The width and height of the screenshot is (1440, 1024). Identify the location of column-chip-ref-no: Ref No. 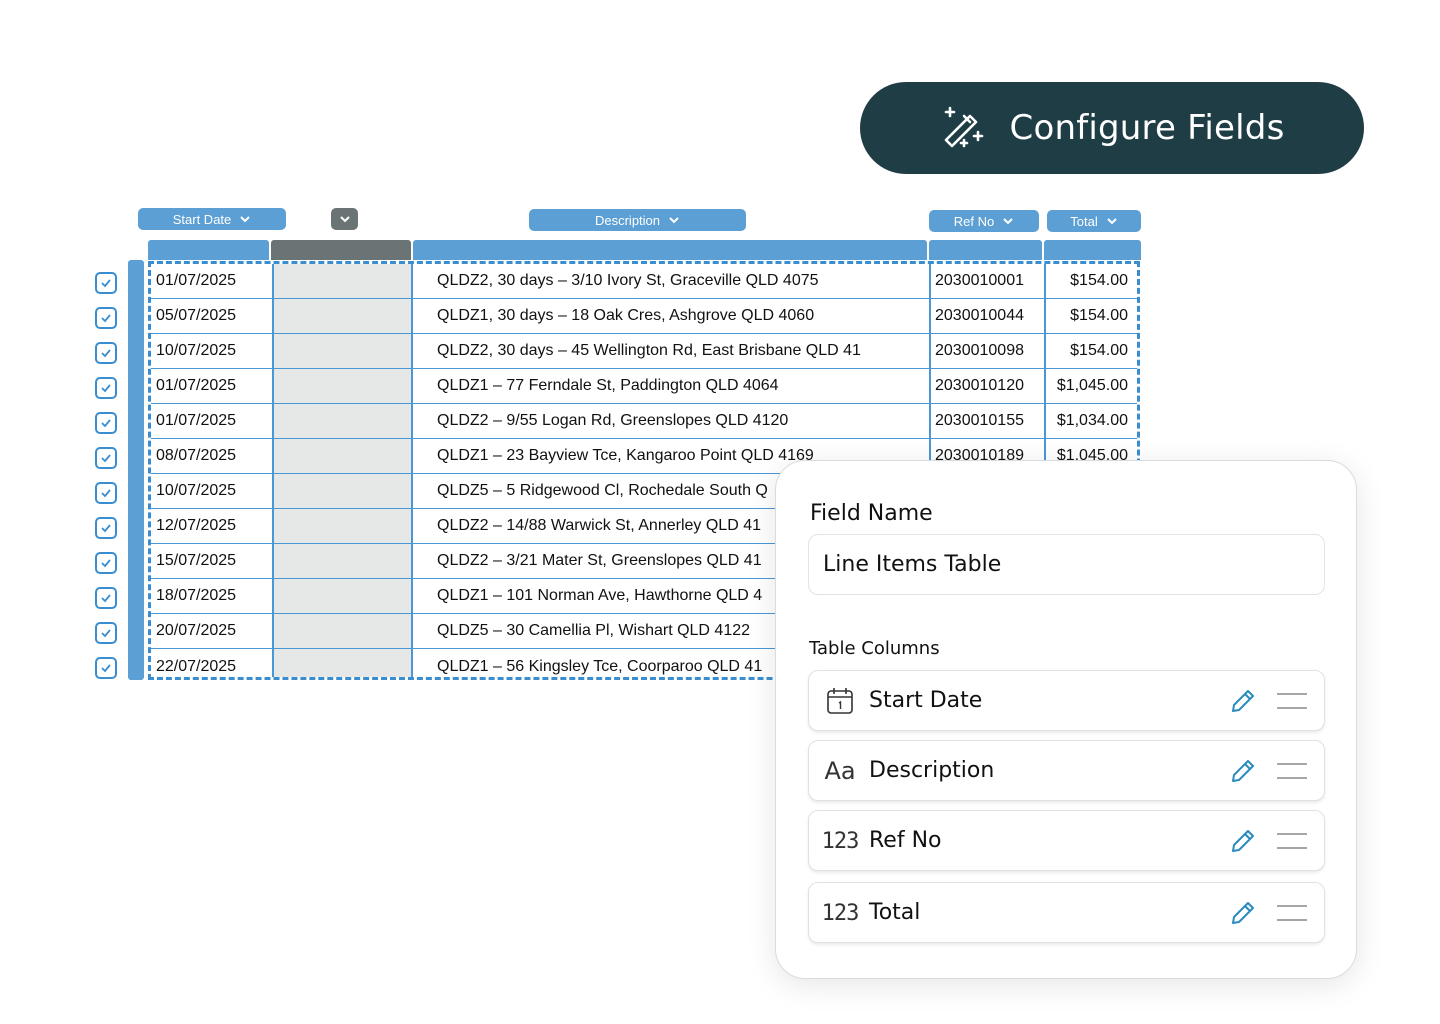
(984, 221).